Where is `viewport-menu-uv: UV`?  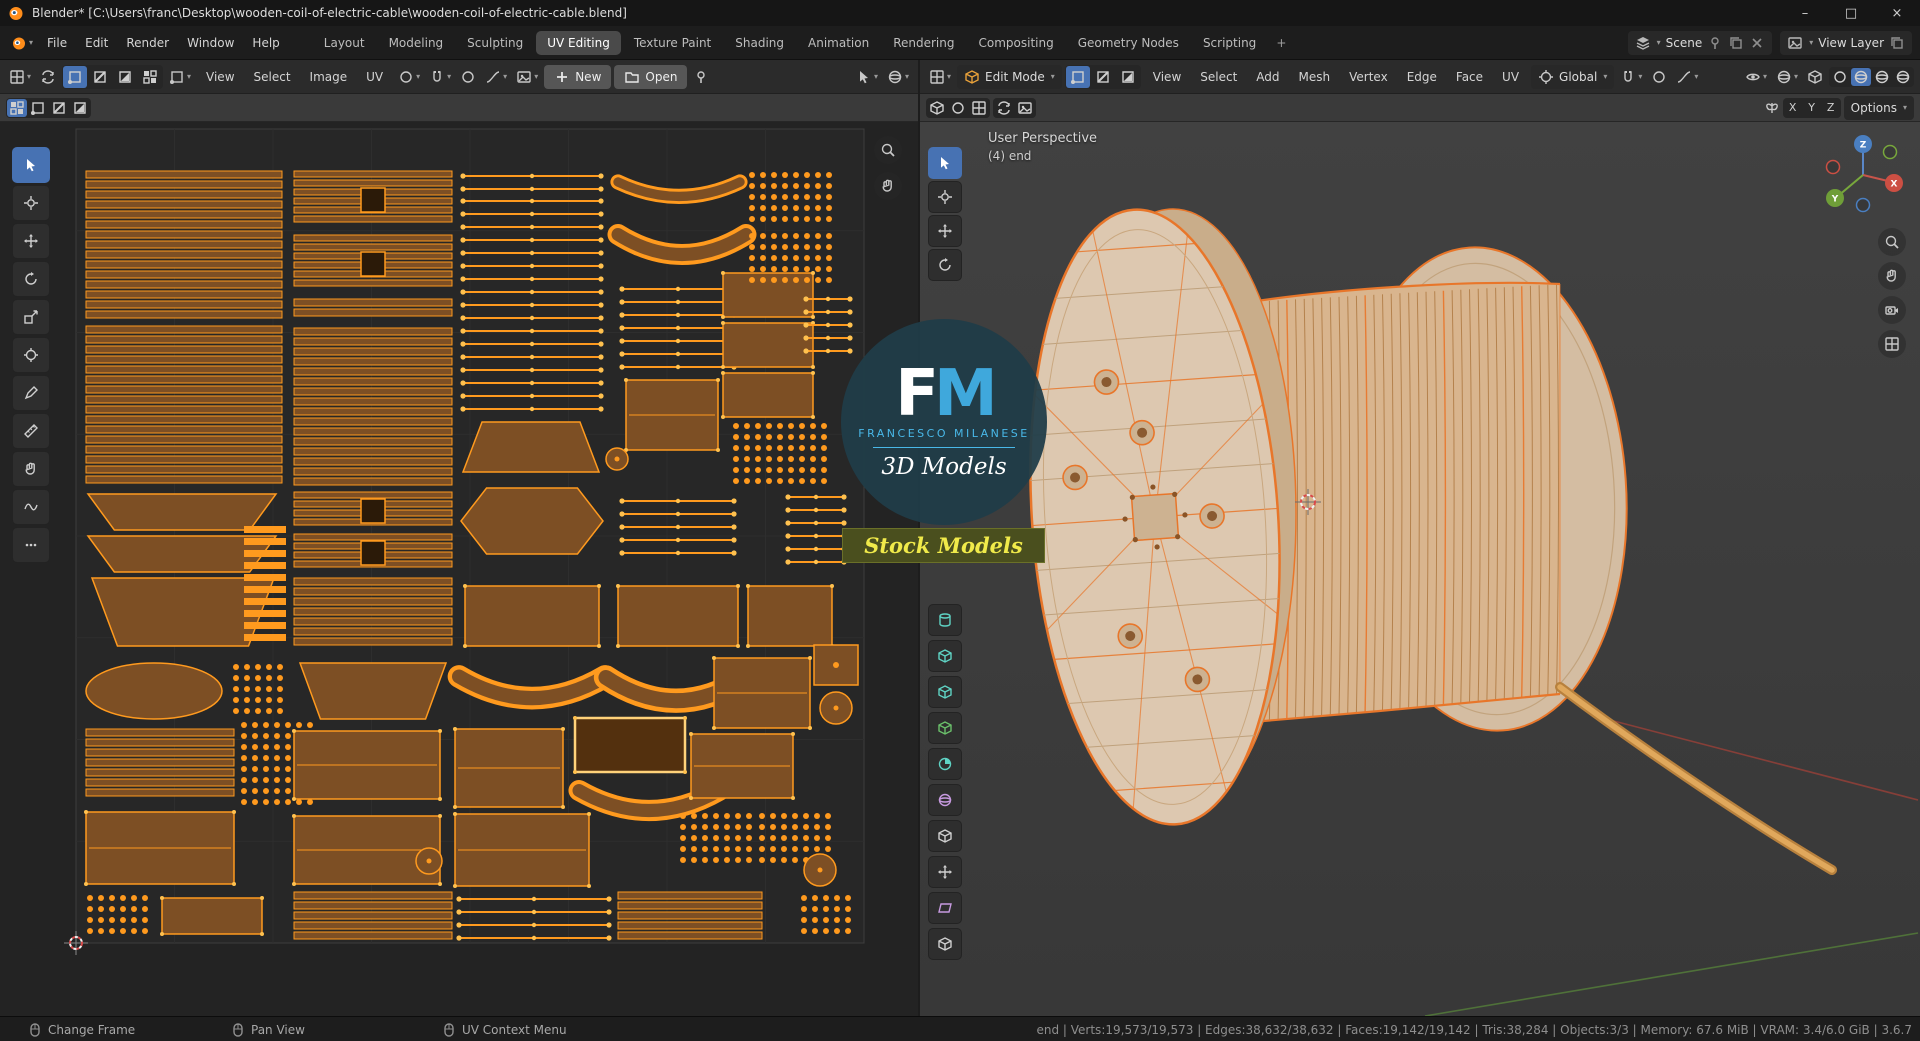 viewport-menu-uv: UV is located at coordinates (1510, 77).